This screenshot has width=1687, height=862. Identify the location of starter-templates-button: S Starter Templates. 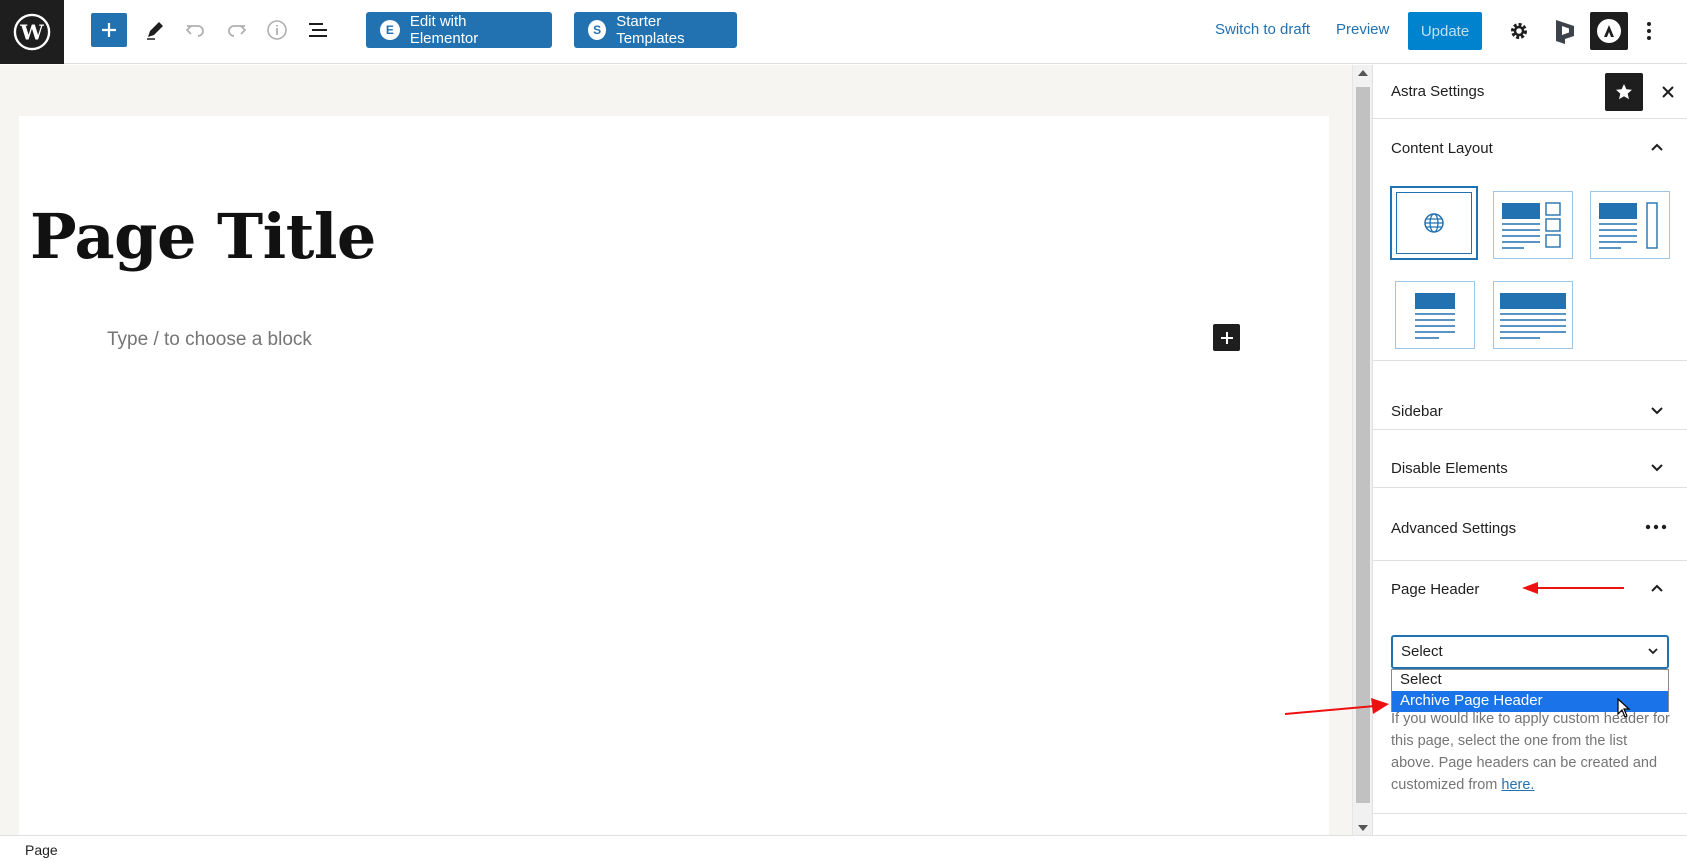
(655, 30).